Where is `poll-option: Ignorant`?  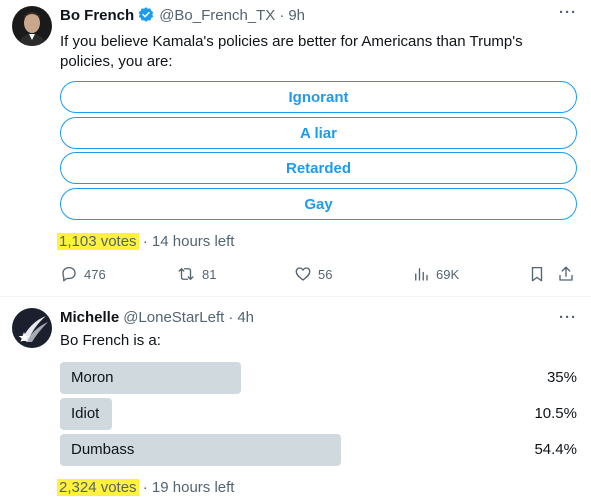 poll-option: Ignorant is located at coordinates (318, 97).